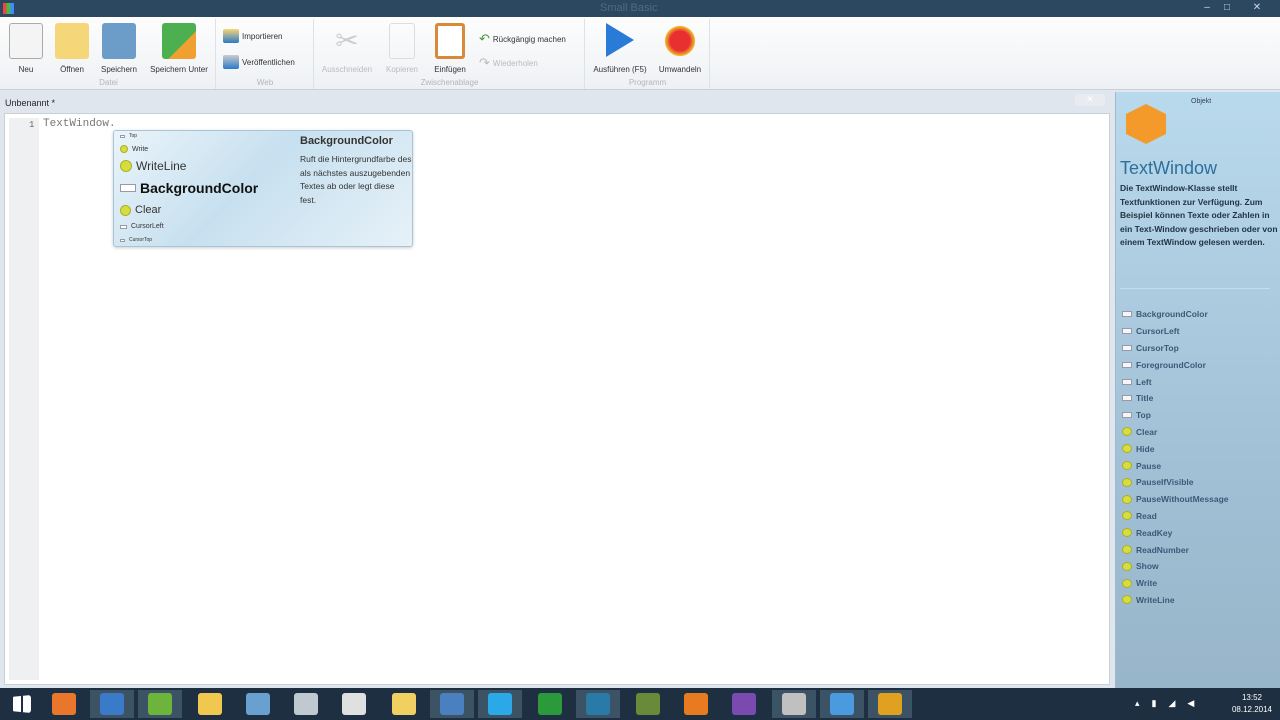 The image size is (1280, 720). Describe the element at coordinates (794, 704) in the screenshot. I see `taskbar-tools` at that location.